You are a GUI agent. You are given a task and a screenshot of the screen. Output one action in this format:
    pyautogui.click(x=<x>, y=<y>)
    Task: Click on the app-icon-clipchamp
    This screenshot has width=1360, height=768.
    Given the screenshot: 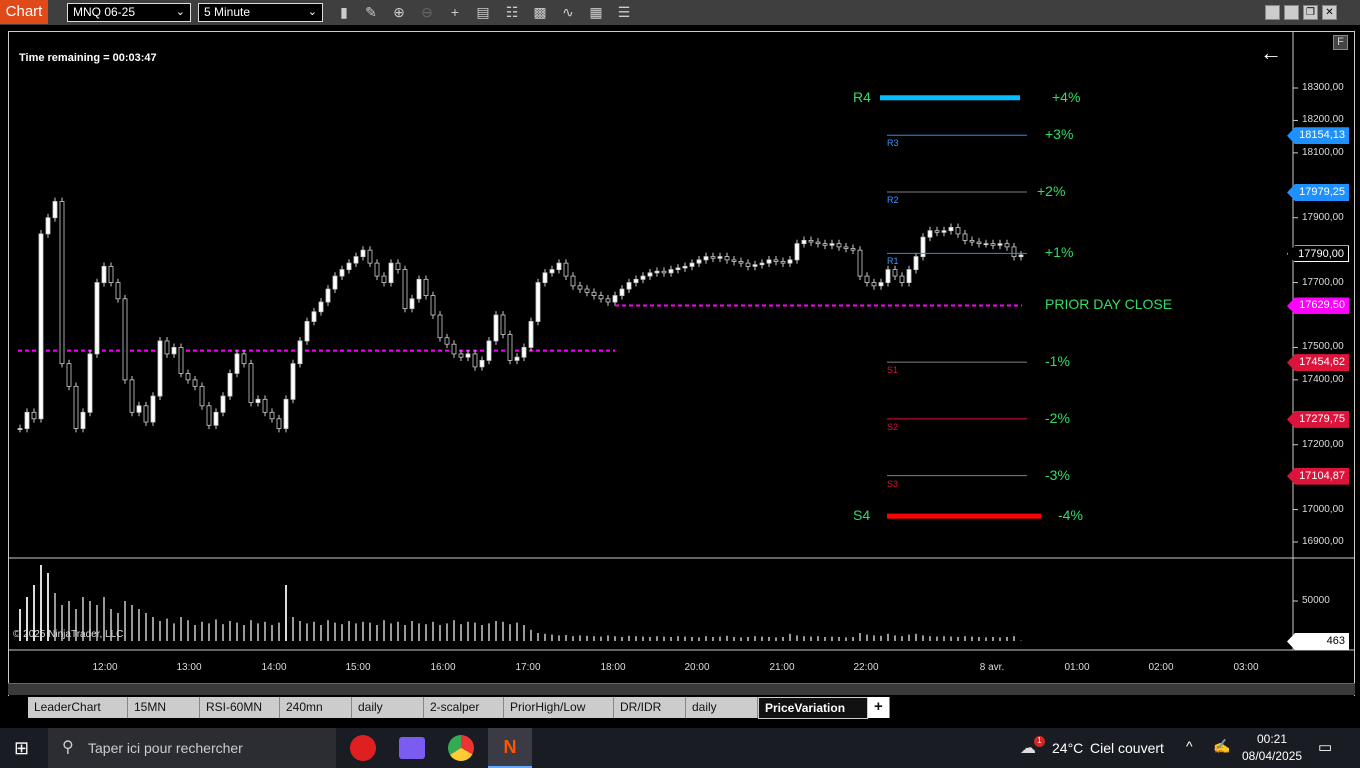 What is the action you would take?
    pyautogui.click(x=412, y=748)
    